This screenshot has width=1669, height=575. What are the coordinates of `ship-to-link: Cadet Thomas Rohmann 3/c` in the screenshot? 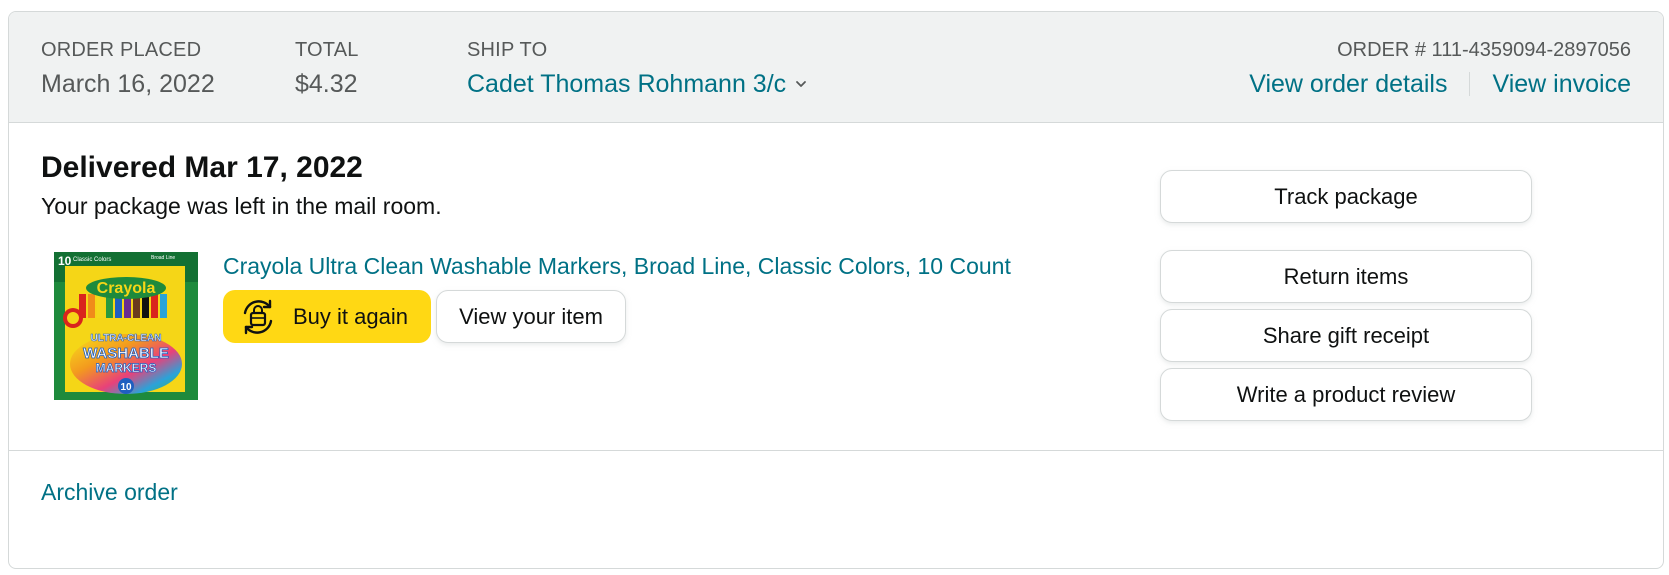 It's located at (637, 84).